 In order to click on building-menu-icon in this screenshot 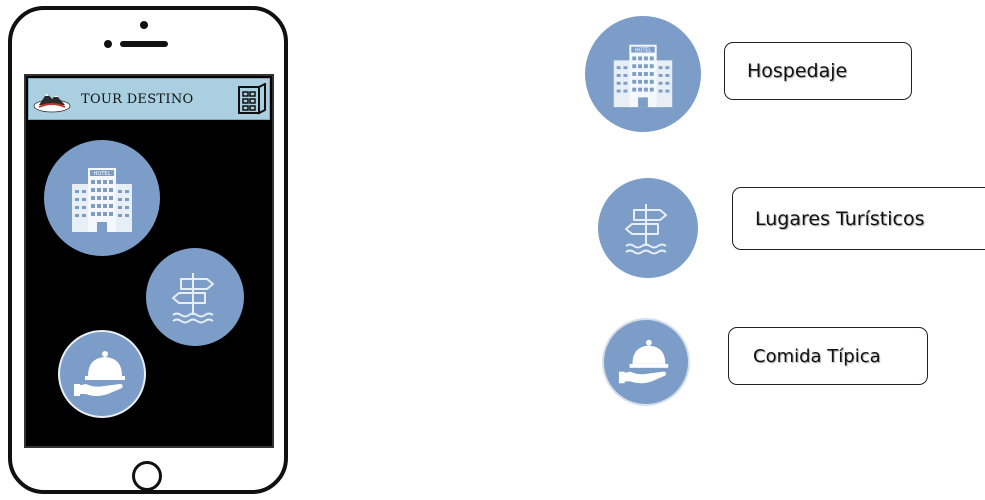, I will do `click(252, 99)`.